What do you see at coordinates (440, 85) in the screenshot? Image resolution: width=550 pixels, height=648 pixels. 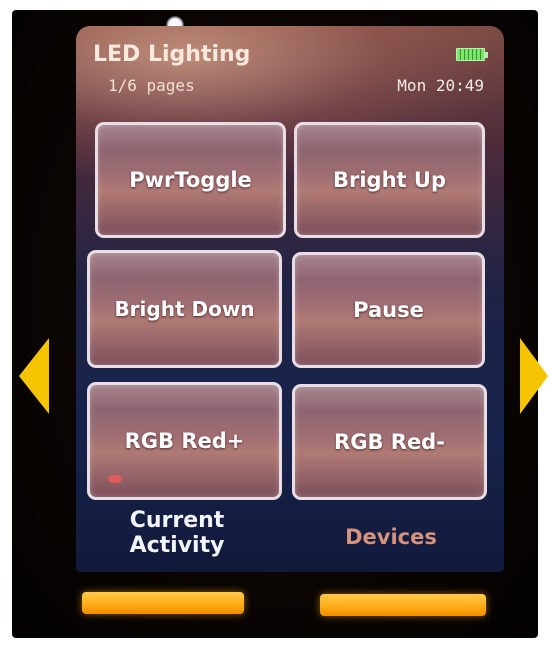 I see `clock: Mon 20:49` at bounding box center [440, 85].